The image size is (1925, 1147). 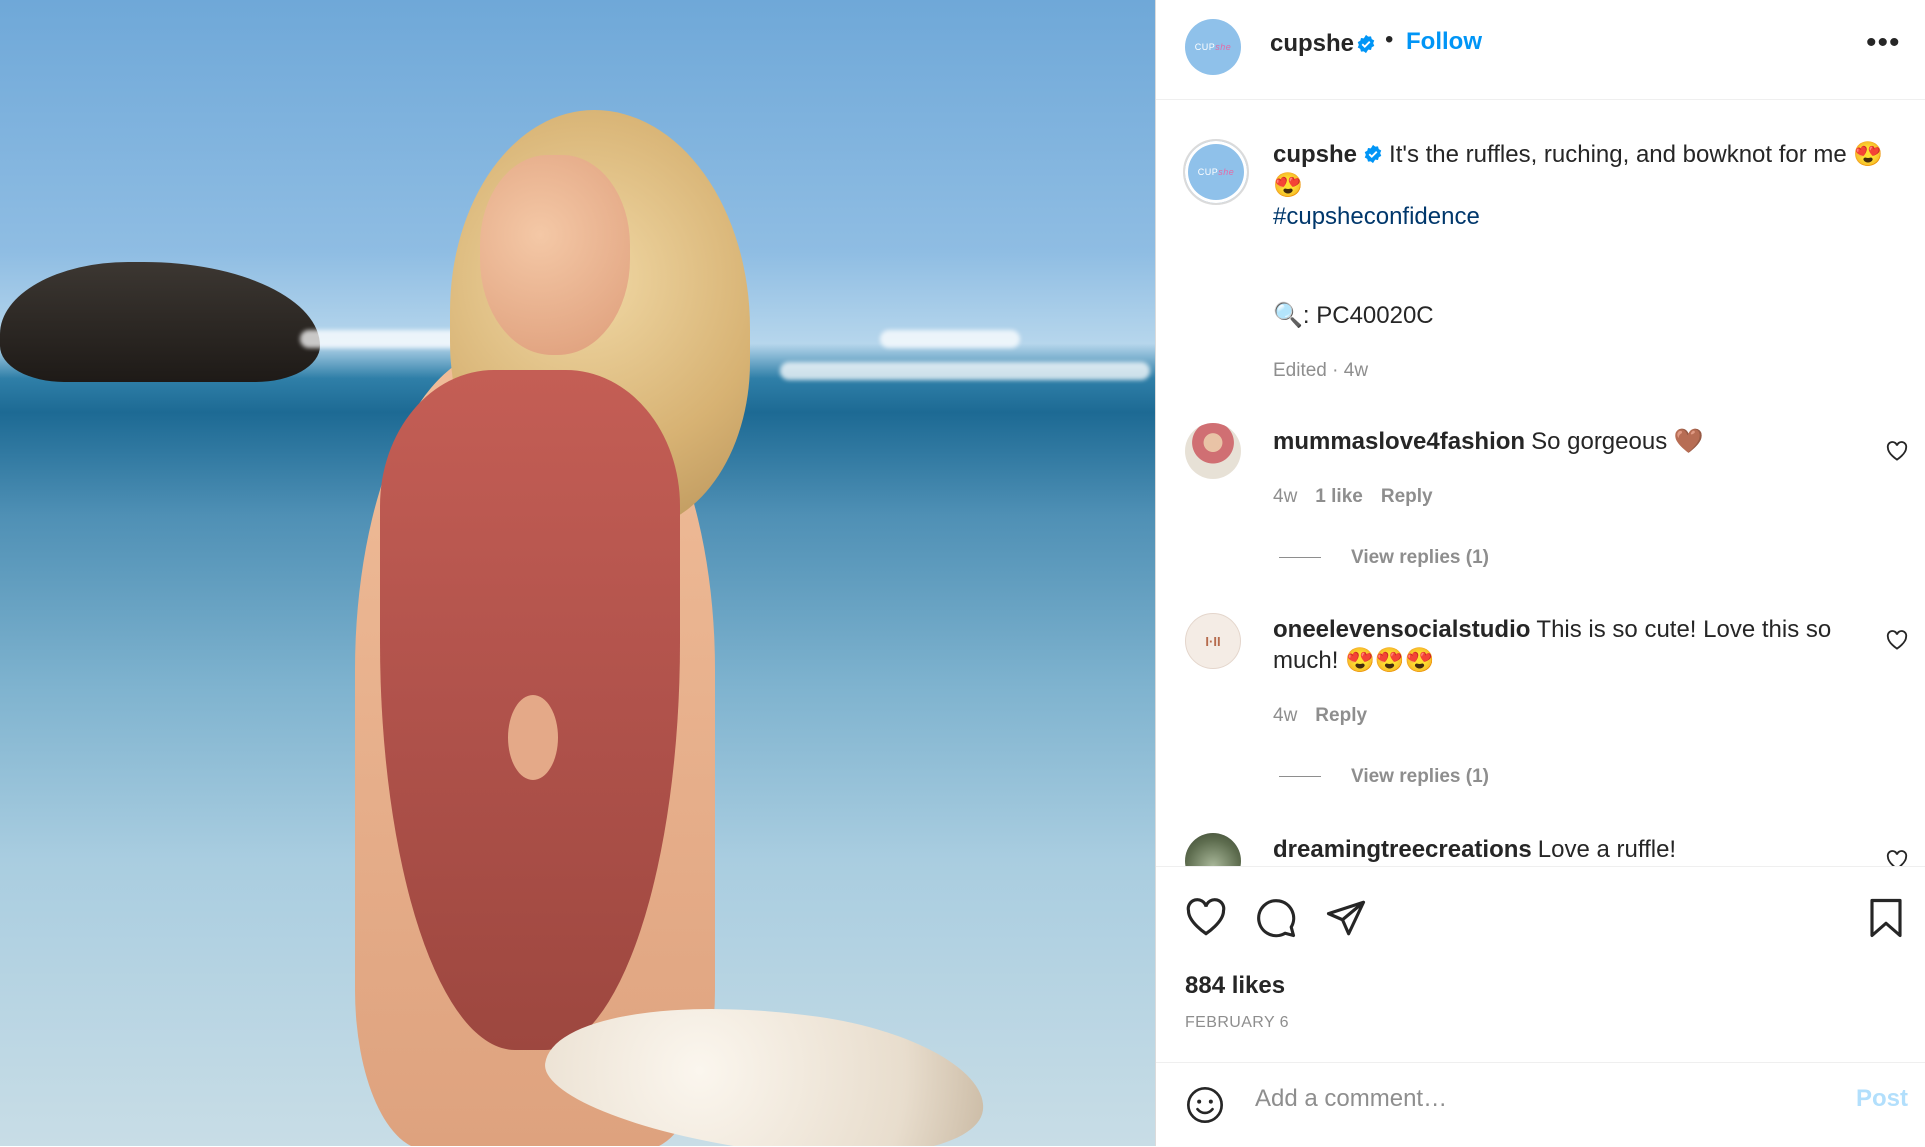 I want to click on save-bookmark-icon, so click(x=1886, y=918).